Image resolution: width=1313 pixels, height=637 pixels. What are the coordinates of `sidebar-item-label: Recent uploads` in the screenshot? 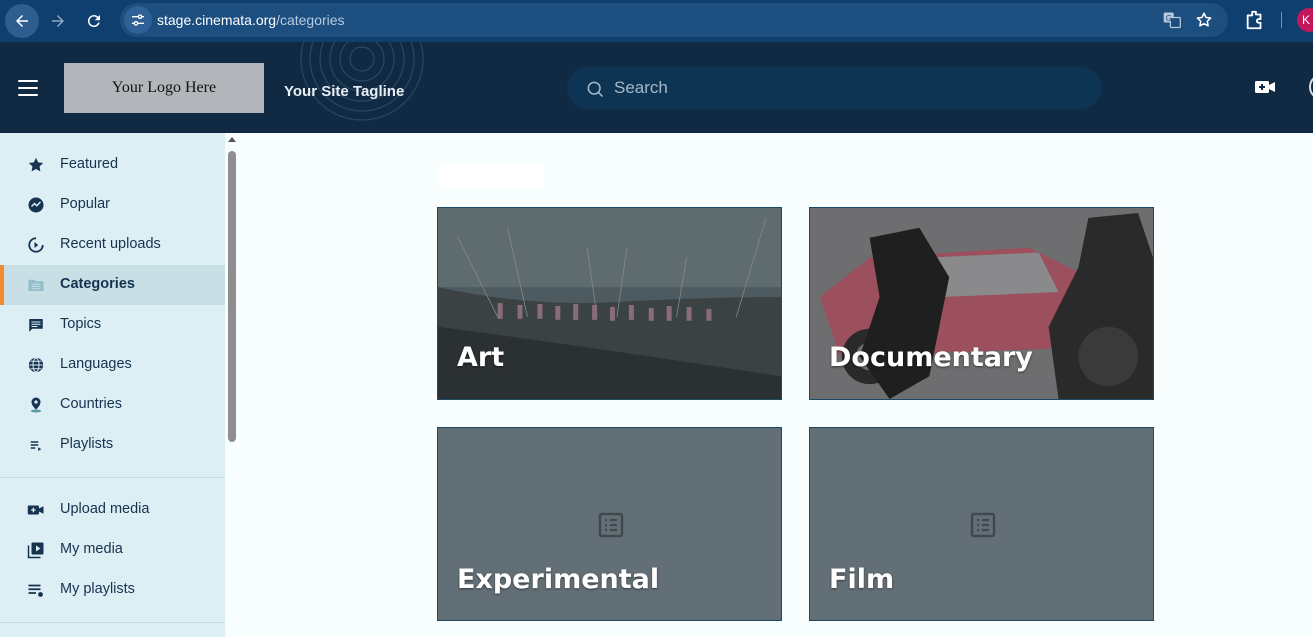 It's located at (110, 244).